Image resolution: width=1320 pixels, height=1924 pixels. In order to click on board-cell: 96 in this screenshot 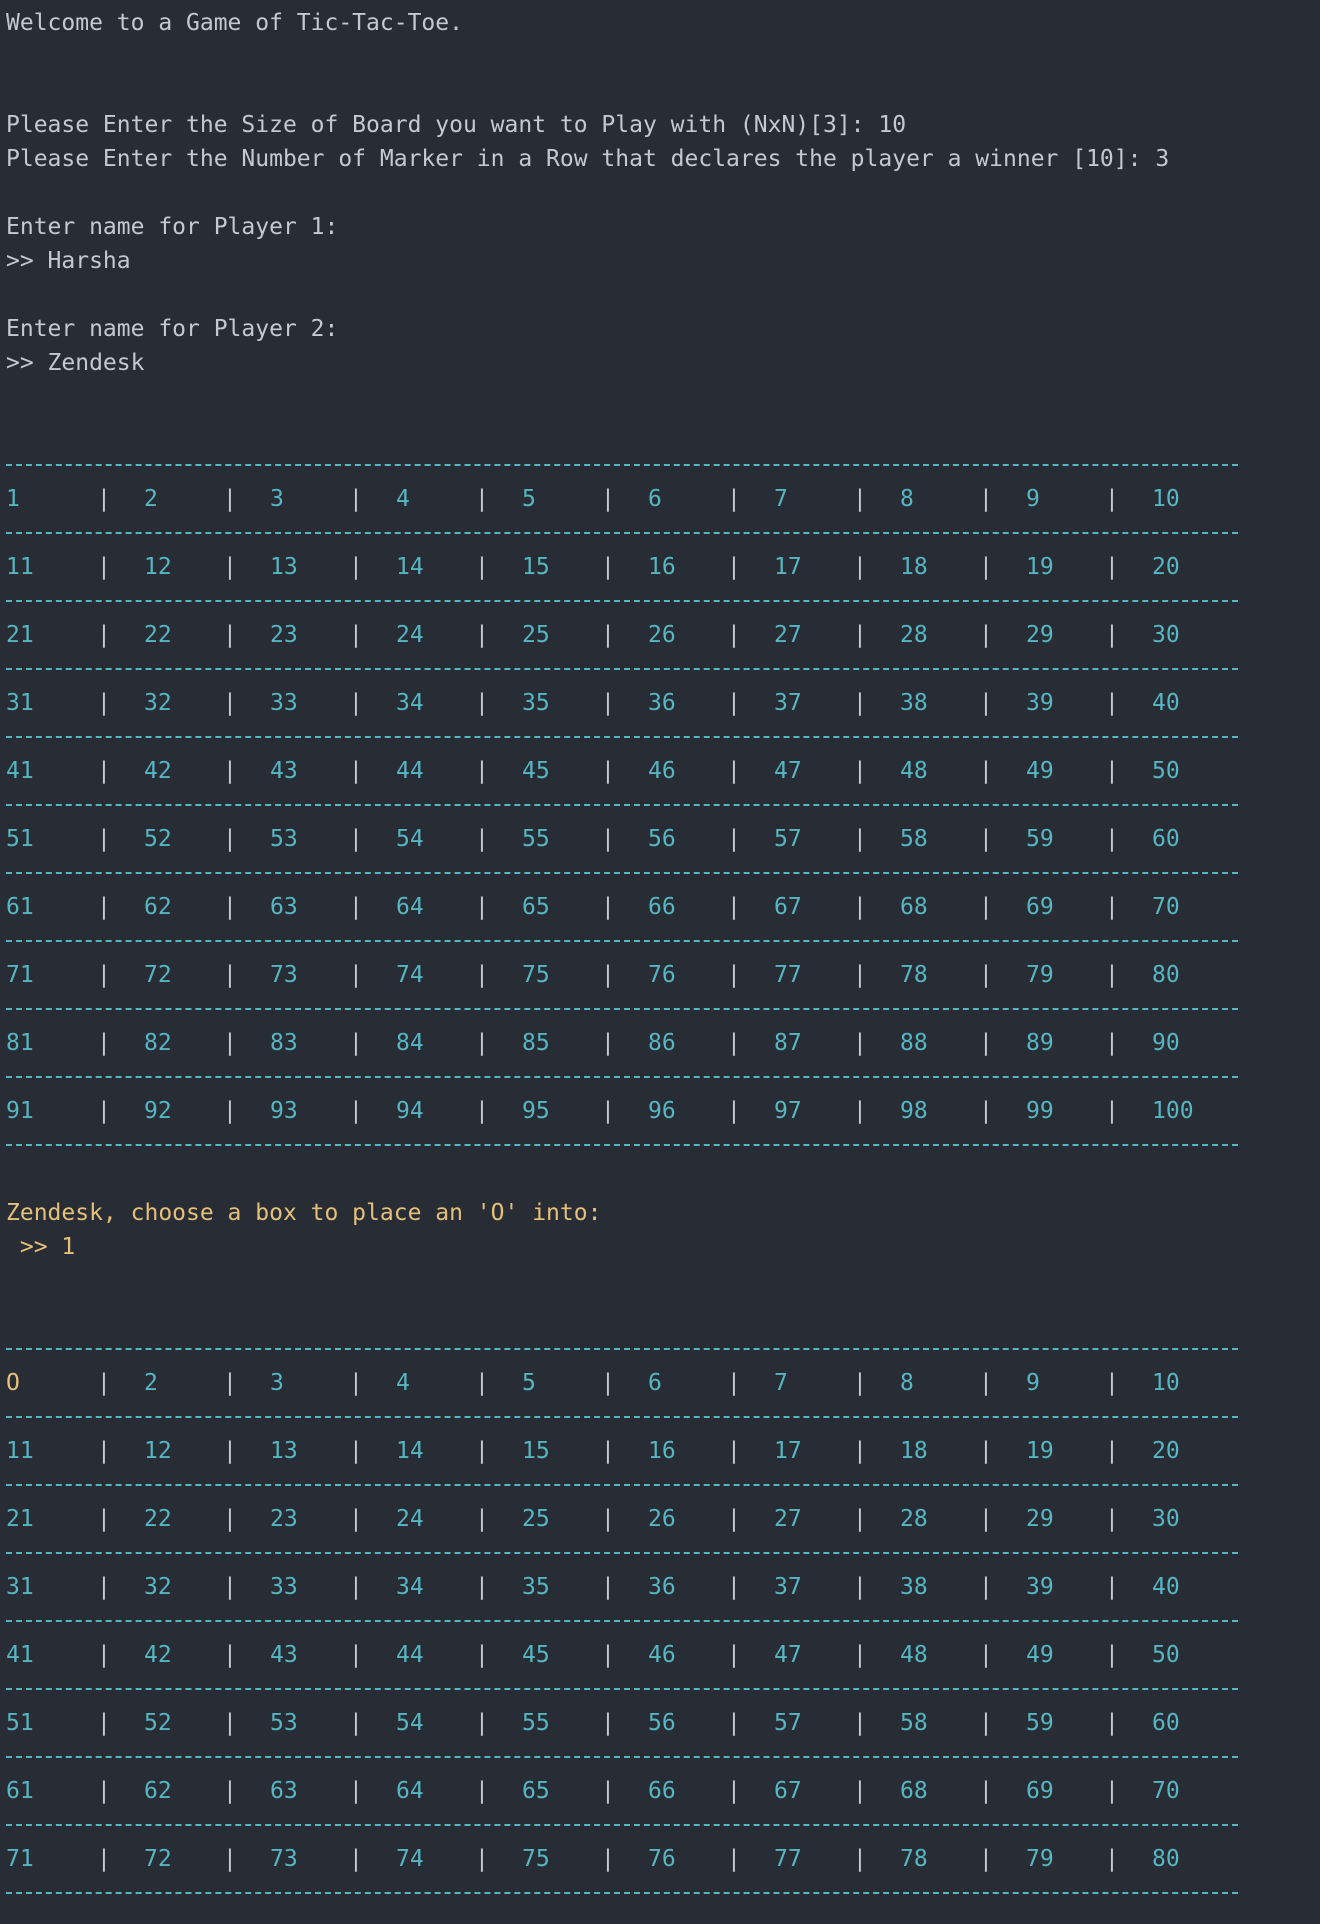, I will do `click(662, 1111)`.